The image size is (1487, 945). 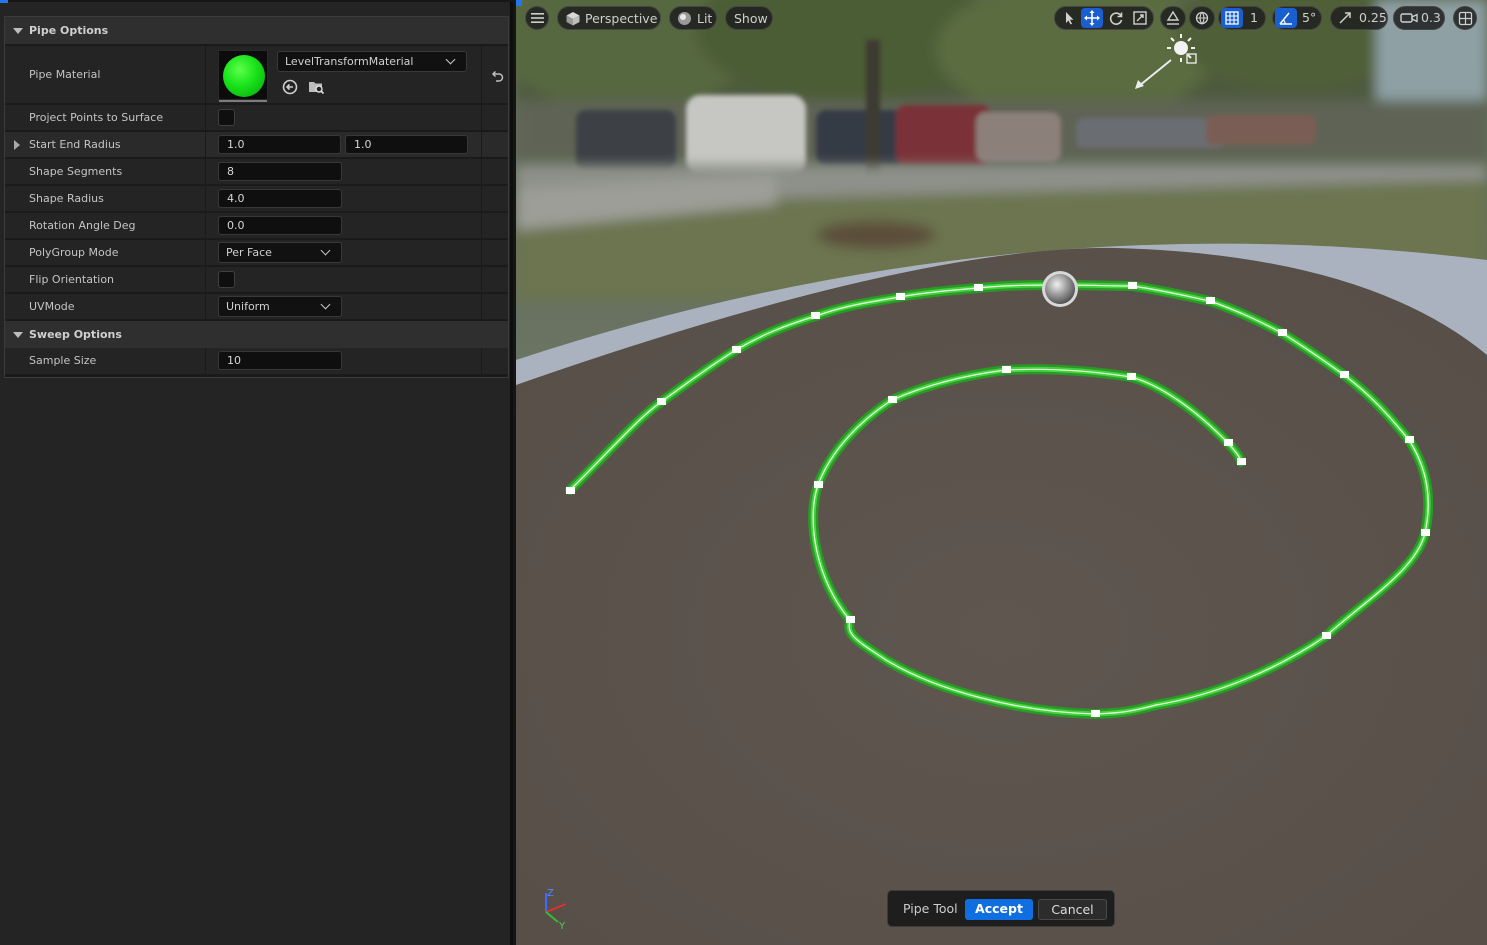 What do you see at coordinates (406, 144) in the screenshot?
I see `end-radius-input: 1.0` at bounding box center [406, 144].